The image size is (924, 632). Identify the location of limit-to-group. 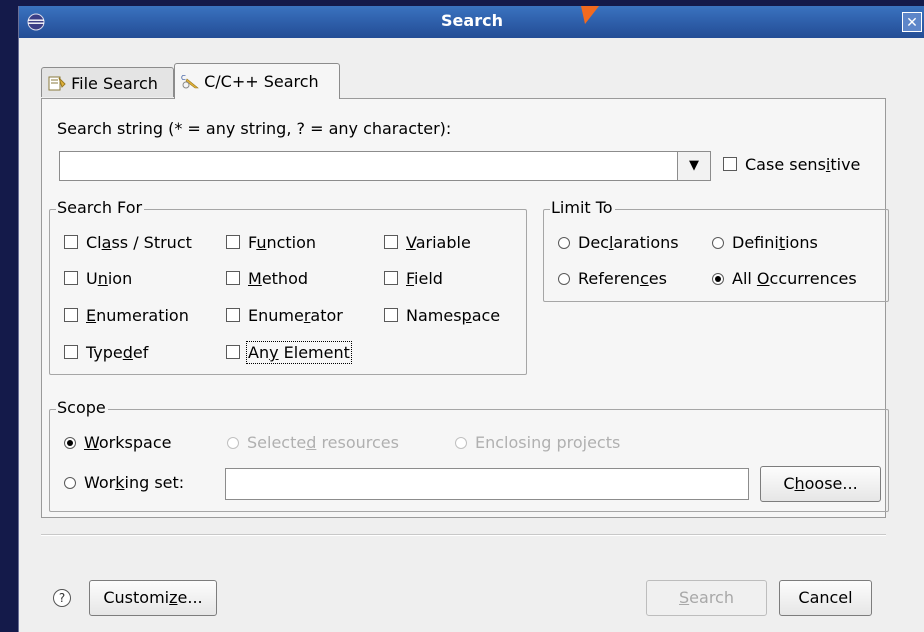
(716, 255).